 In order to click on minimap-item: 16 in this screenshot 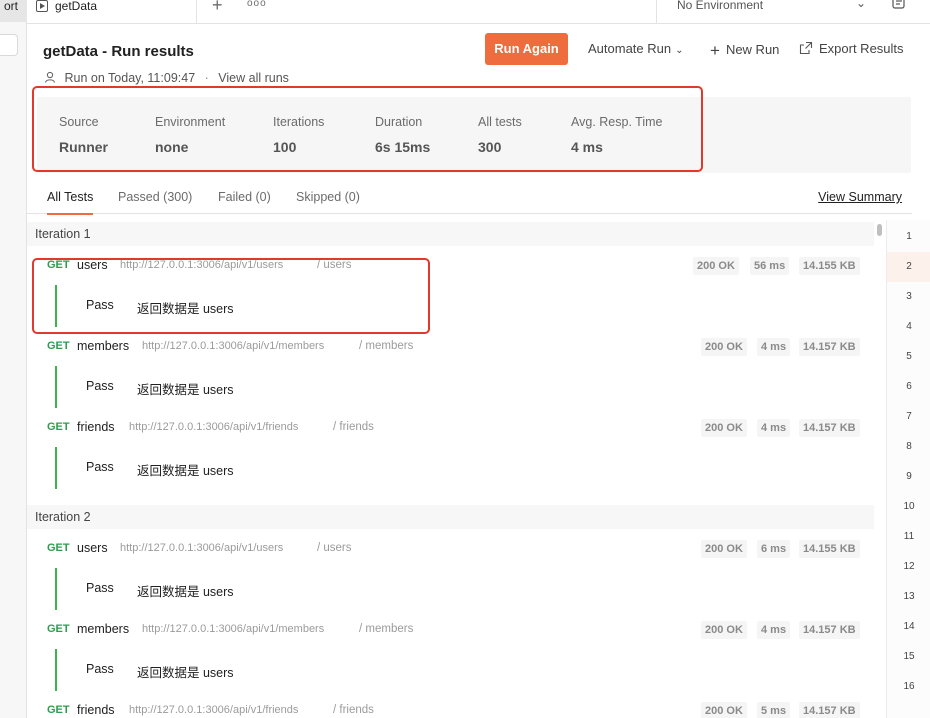, I will do `click(908, 687)`.